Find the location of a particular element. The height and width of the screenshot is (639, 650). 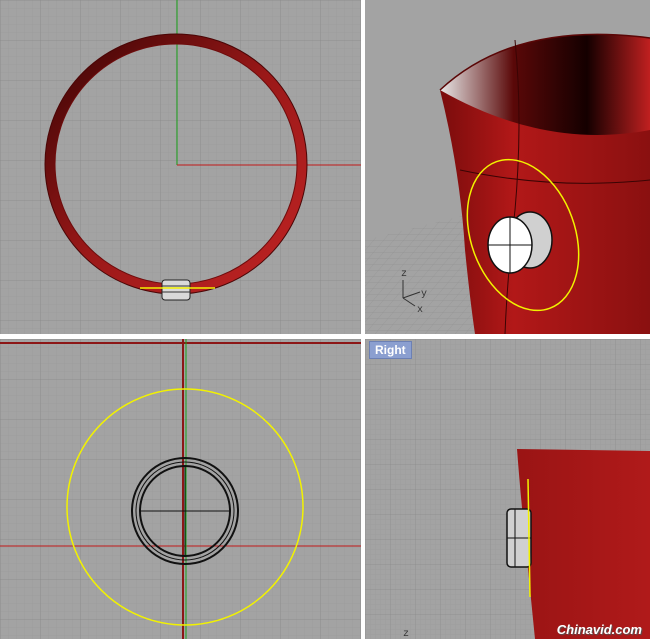

watermark: Chinavid.com is located at coordinates (599, 629).